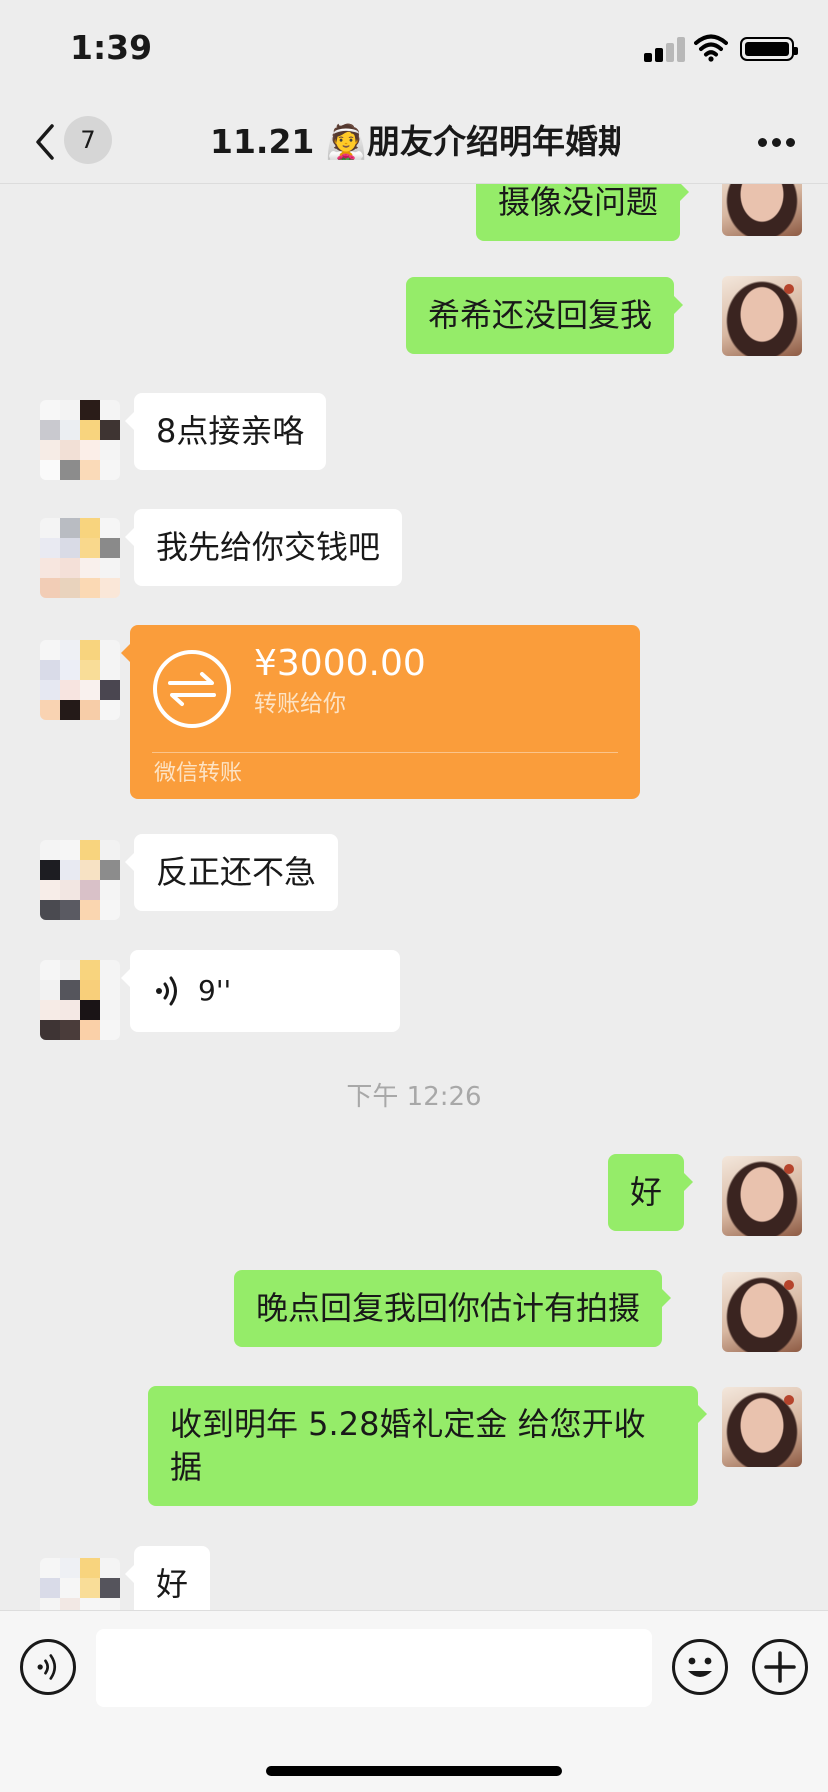  What do you see at coordinates (236, 872) in the screenshot?
I see `message-text: 反正还不急` at bounding box center [236, 872].